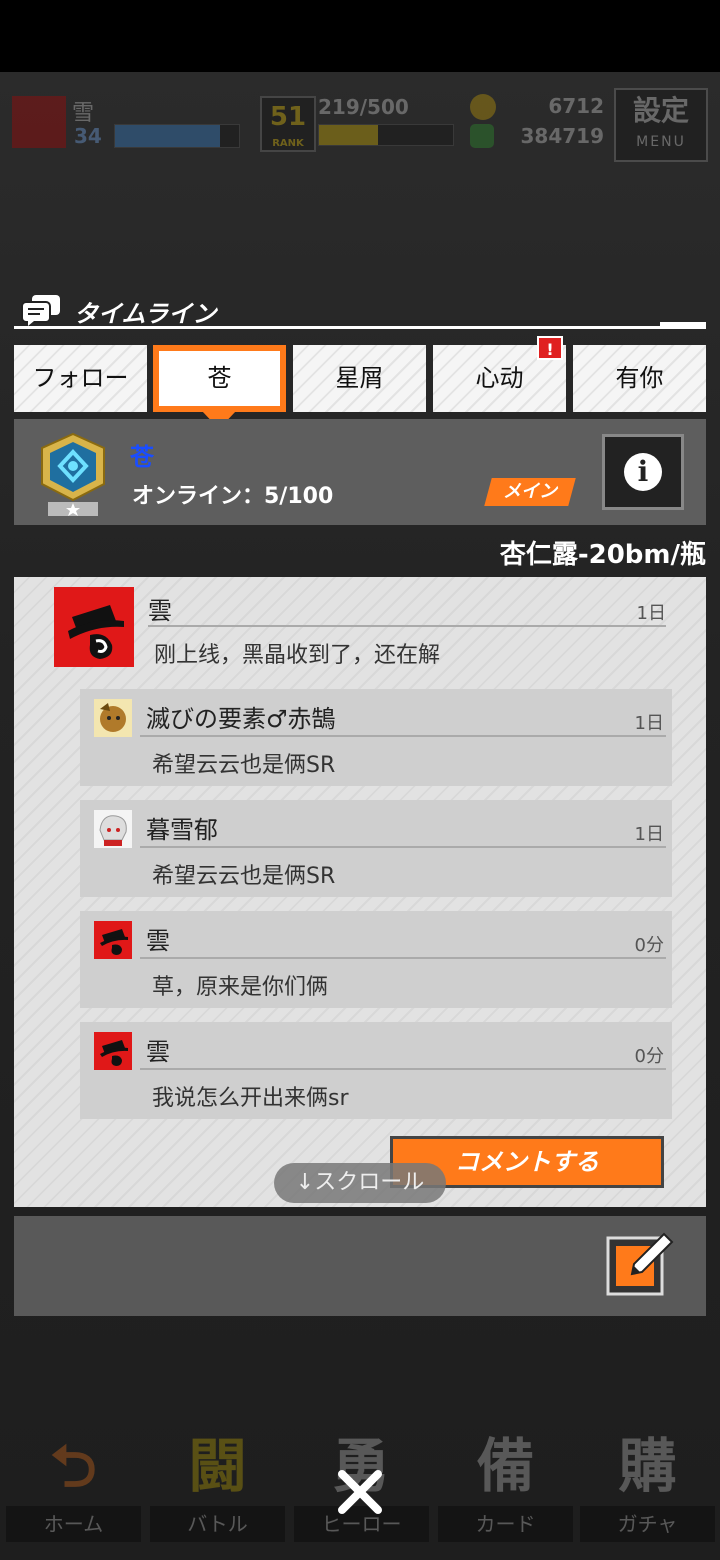 This screenshot has height=1560, width=720. What do you see at coordinates (73, 1524) in the screenshot?
I see `nav-home-label: ホーム` at bounding box center [73, 1524].